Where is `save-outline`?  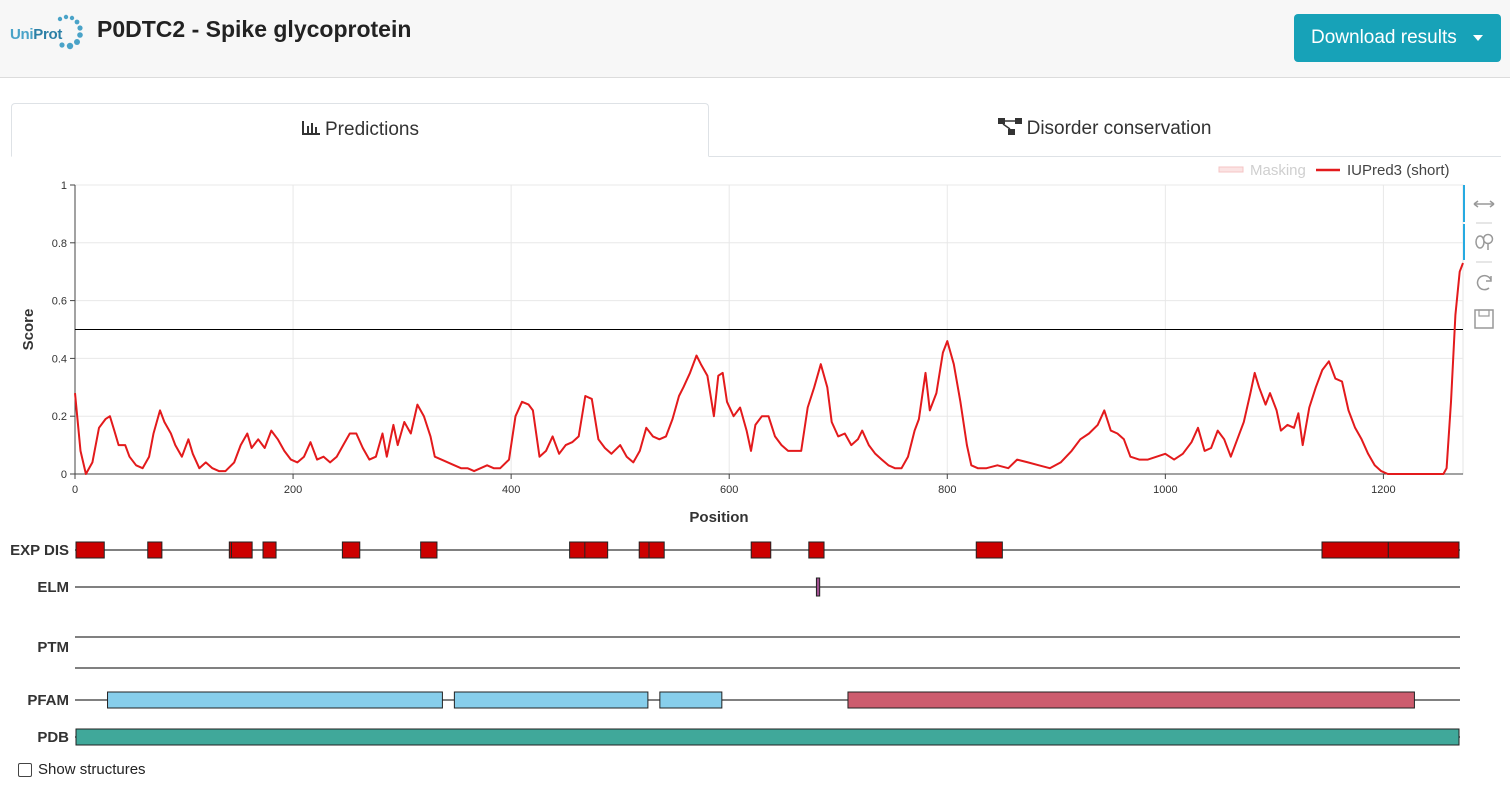 save-outline is located at coordinates (1484, 319).